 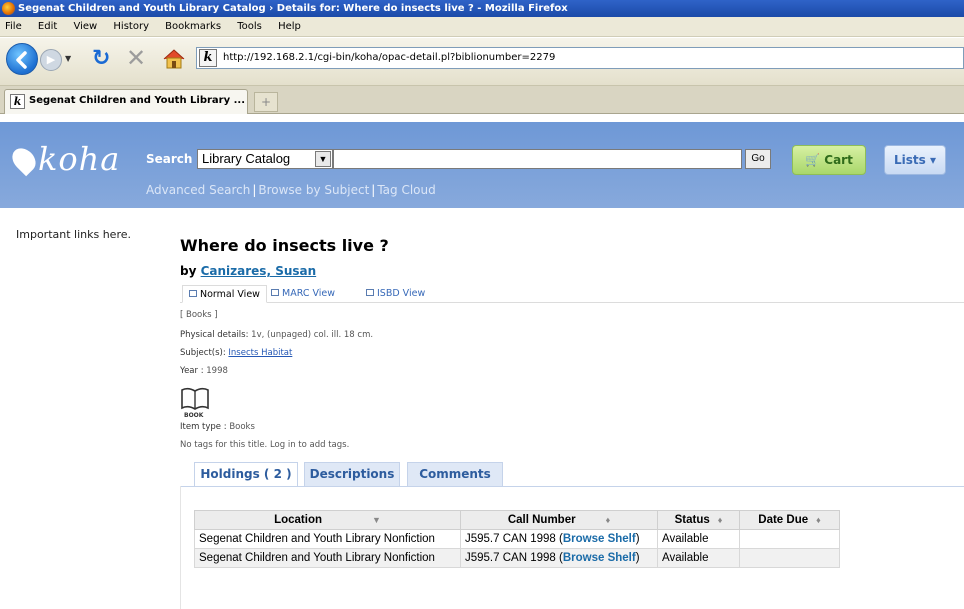 I want to click on year: Year : 1998, so click(x=204, y=371).